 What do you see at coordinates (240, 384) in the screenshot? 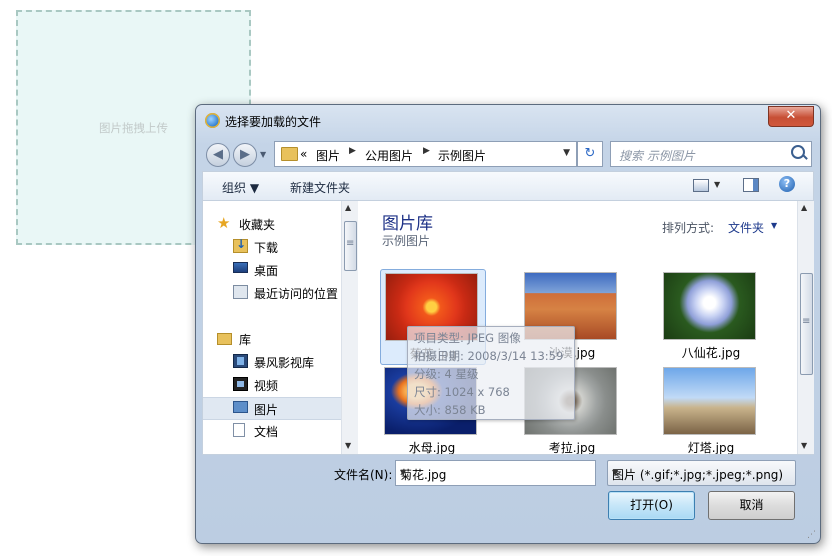
I see `video-library-icon` at bounding box center [240, 384].